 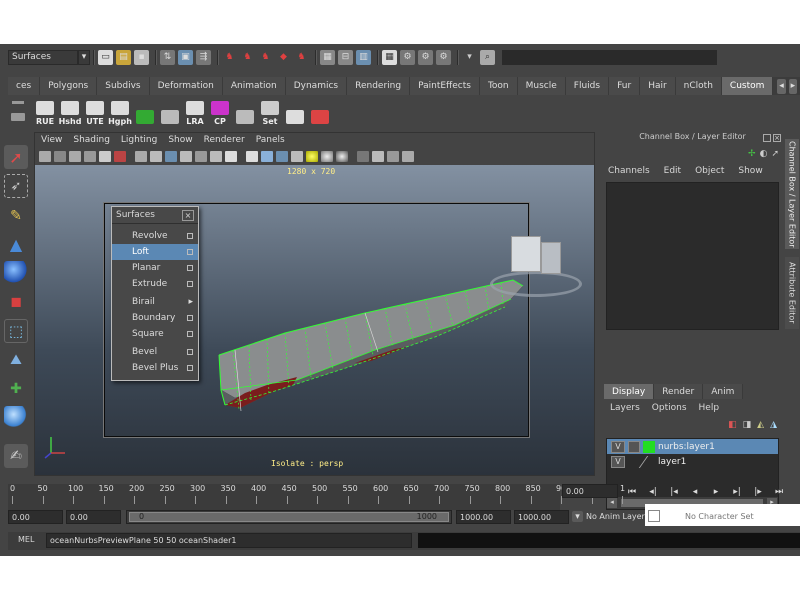 What do you see at coordinates (577, 516) in the screenshot?
I see `range-options-icon: ▾` at bounding box center [577, 516].